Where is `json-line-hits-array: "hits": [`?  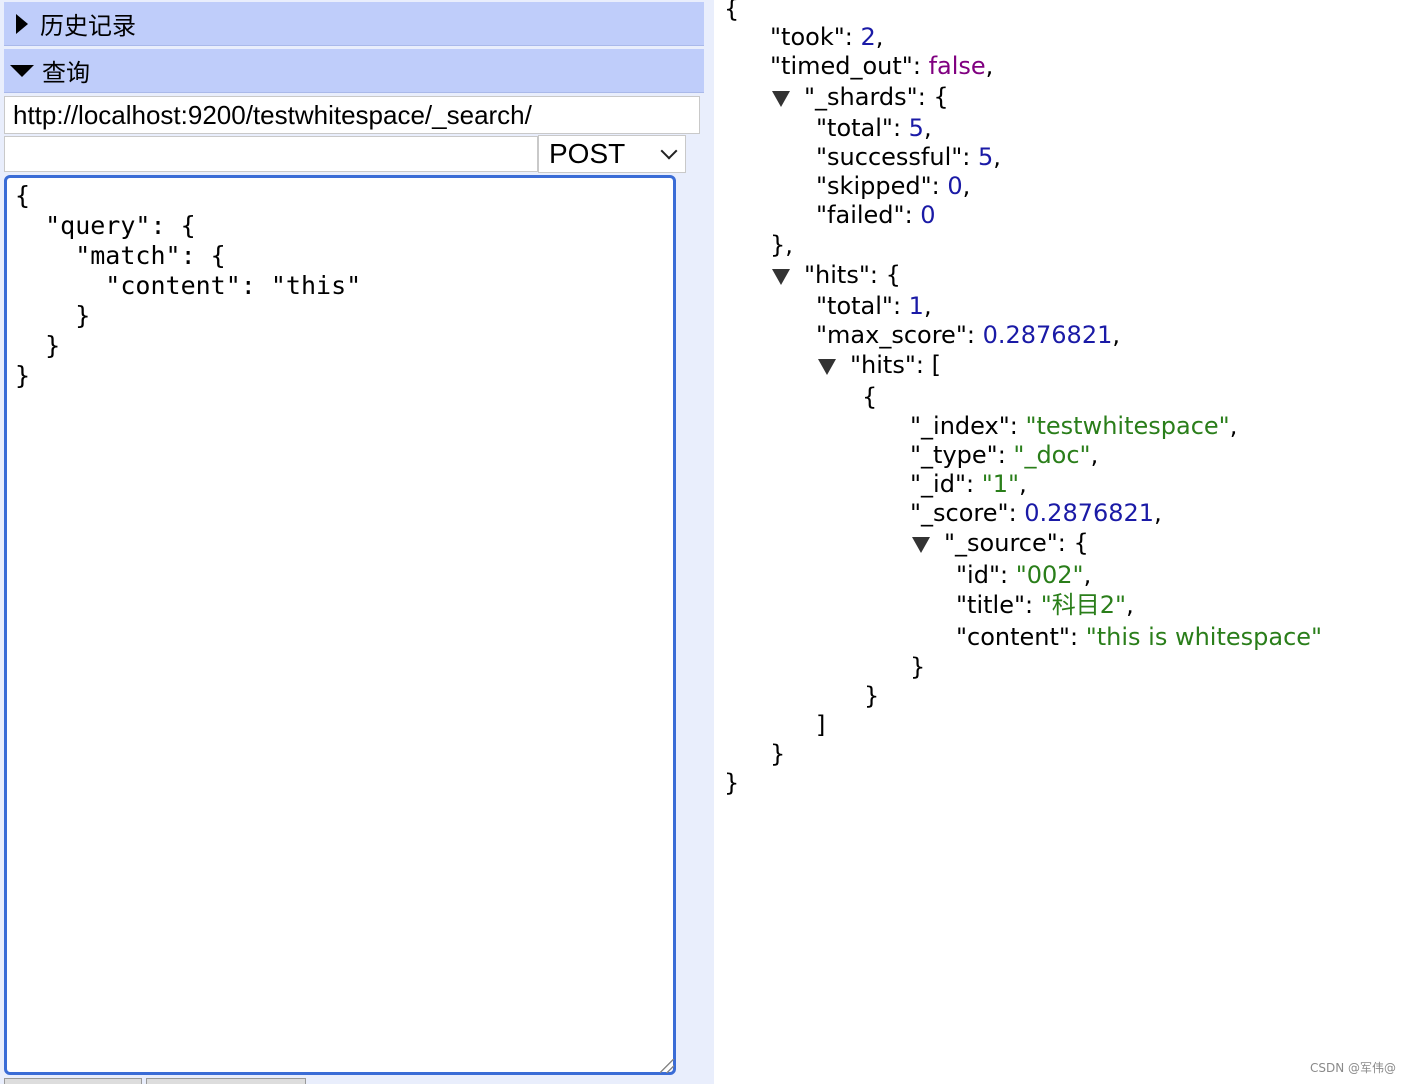
json-line-hits-array: "hits": [ is located at coordinates (879, 365).